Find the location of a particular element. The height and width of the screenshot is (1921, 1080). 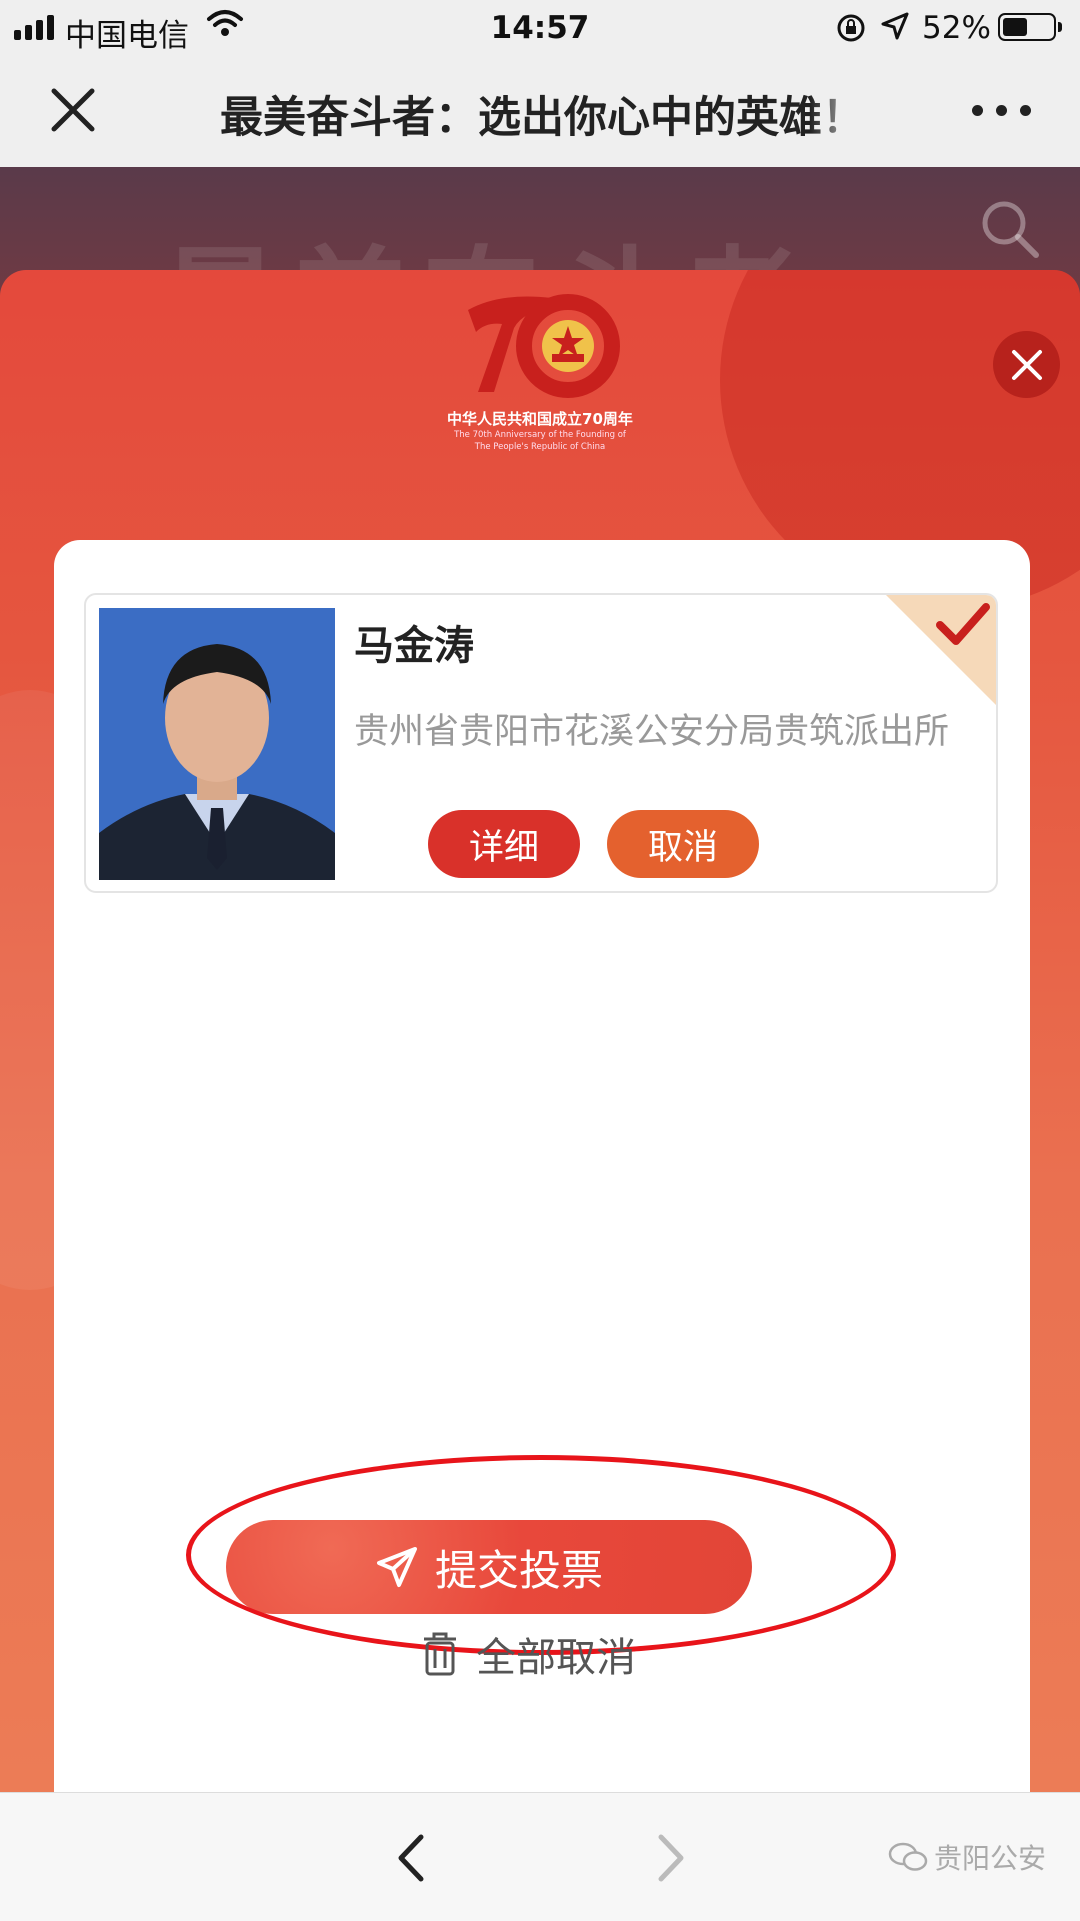

emblem-caption-en: The People's Republic of China is located at coordinates (540, 447).